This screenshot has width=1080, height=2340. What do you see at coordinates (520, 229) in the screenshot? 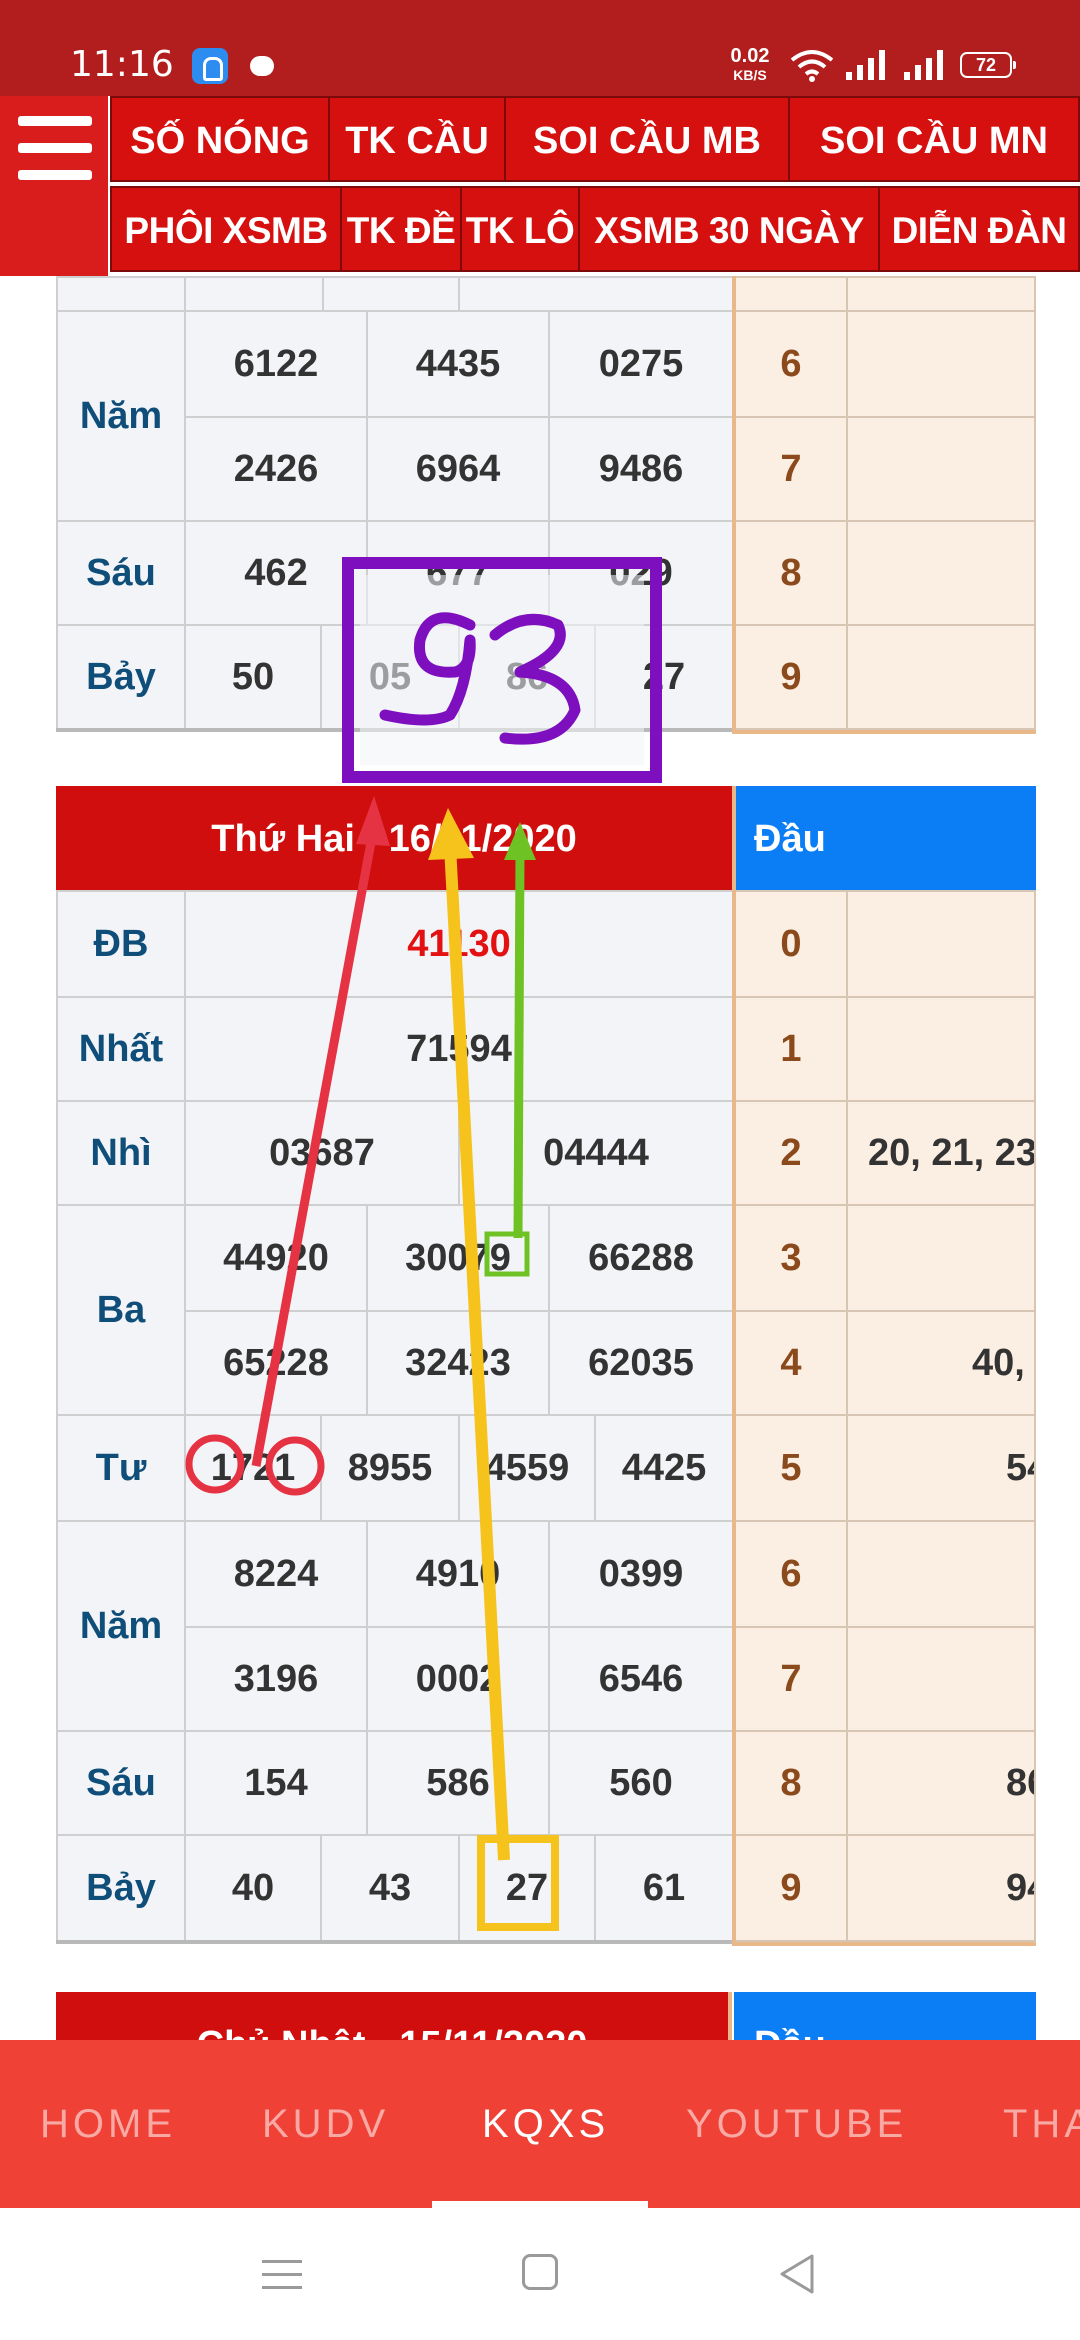
I see `menu-item-tk-lo: TK LÔ` at bounding box center [520, 229].